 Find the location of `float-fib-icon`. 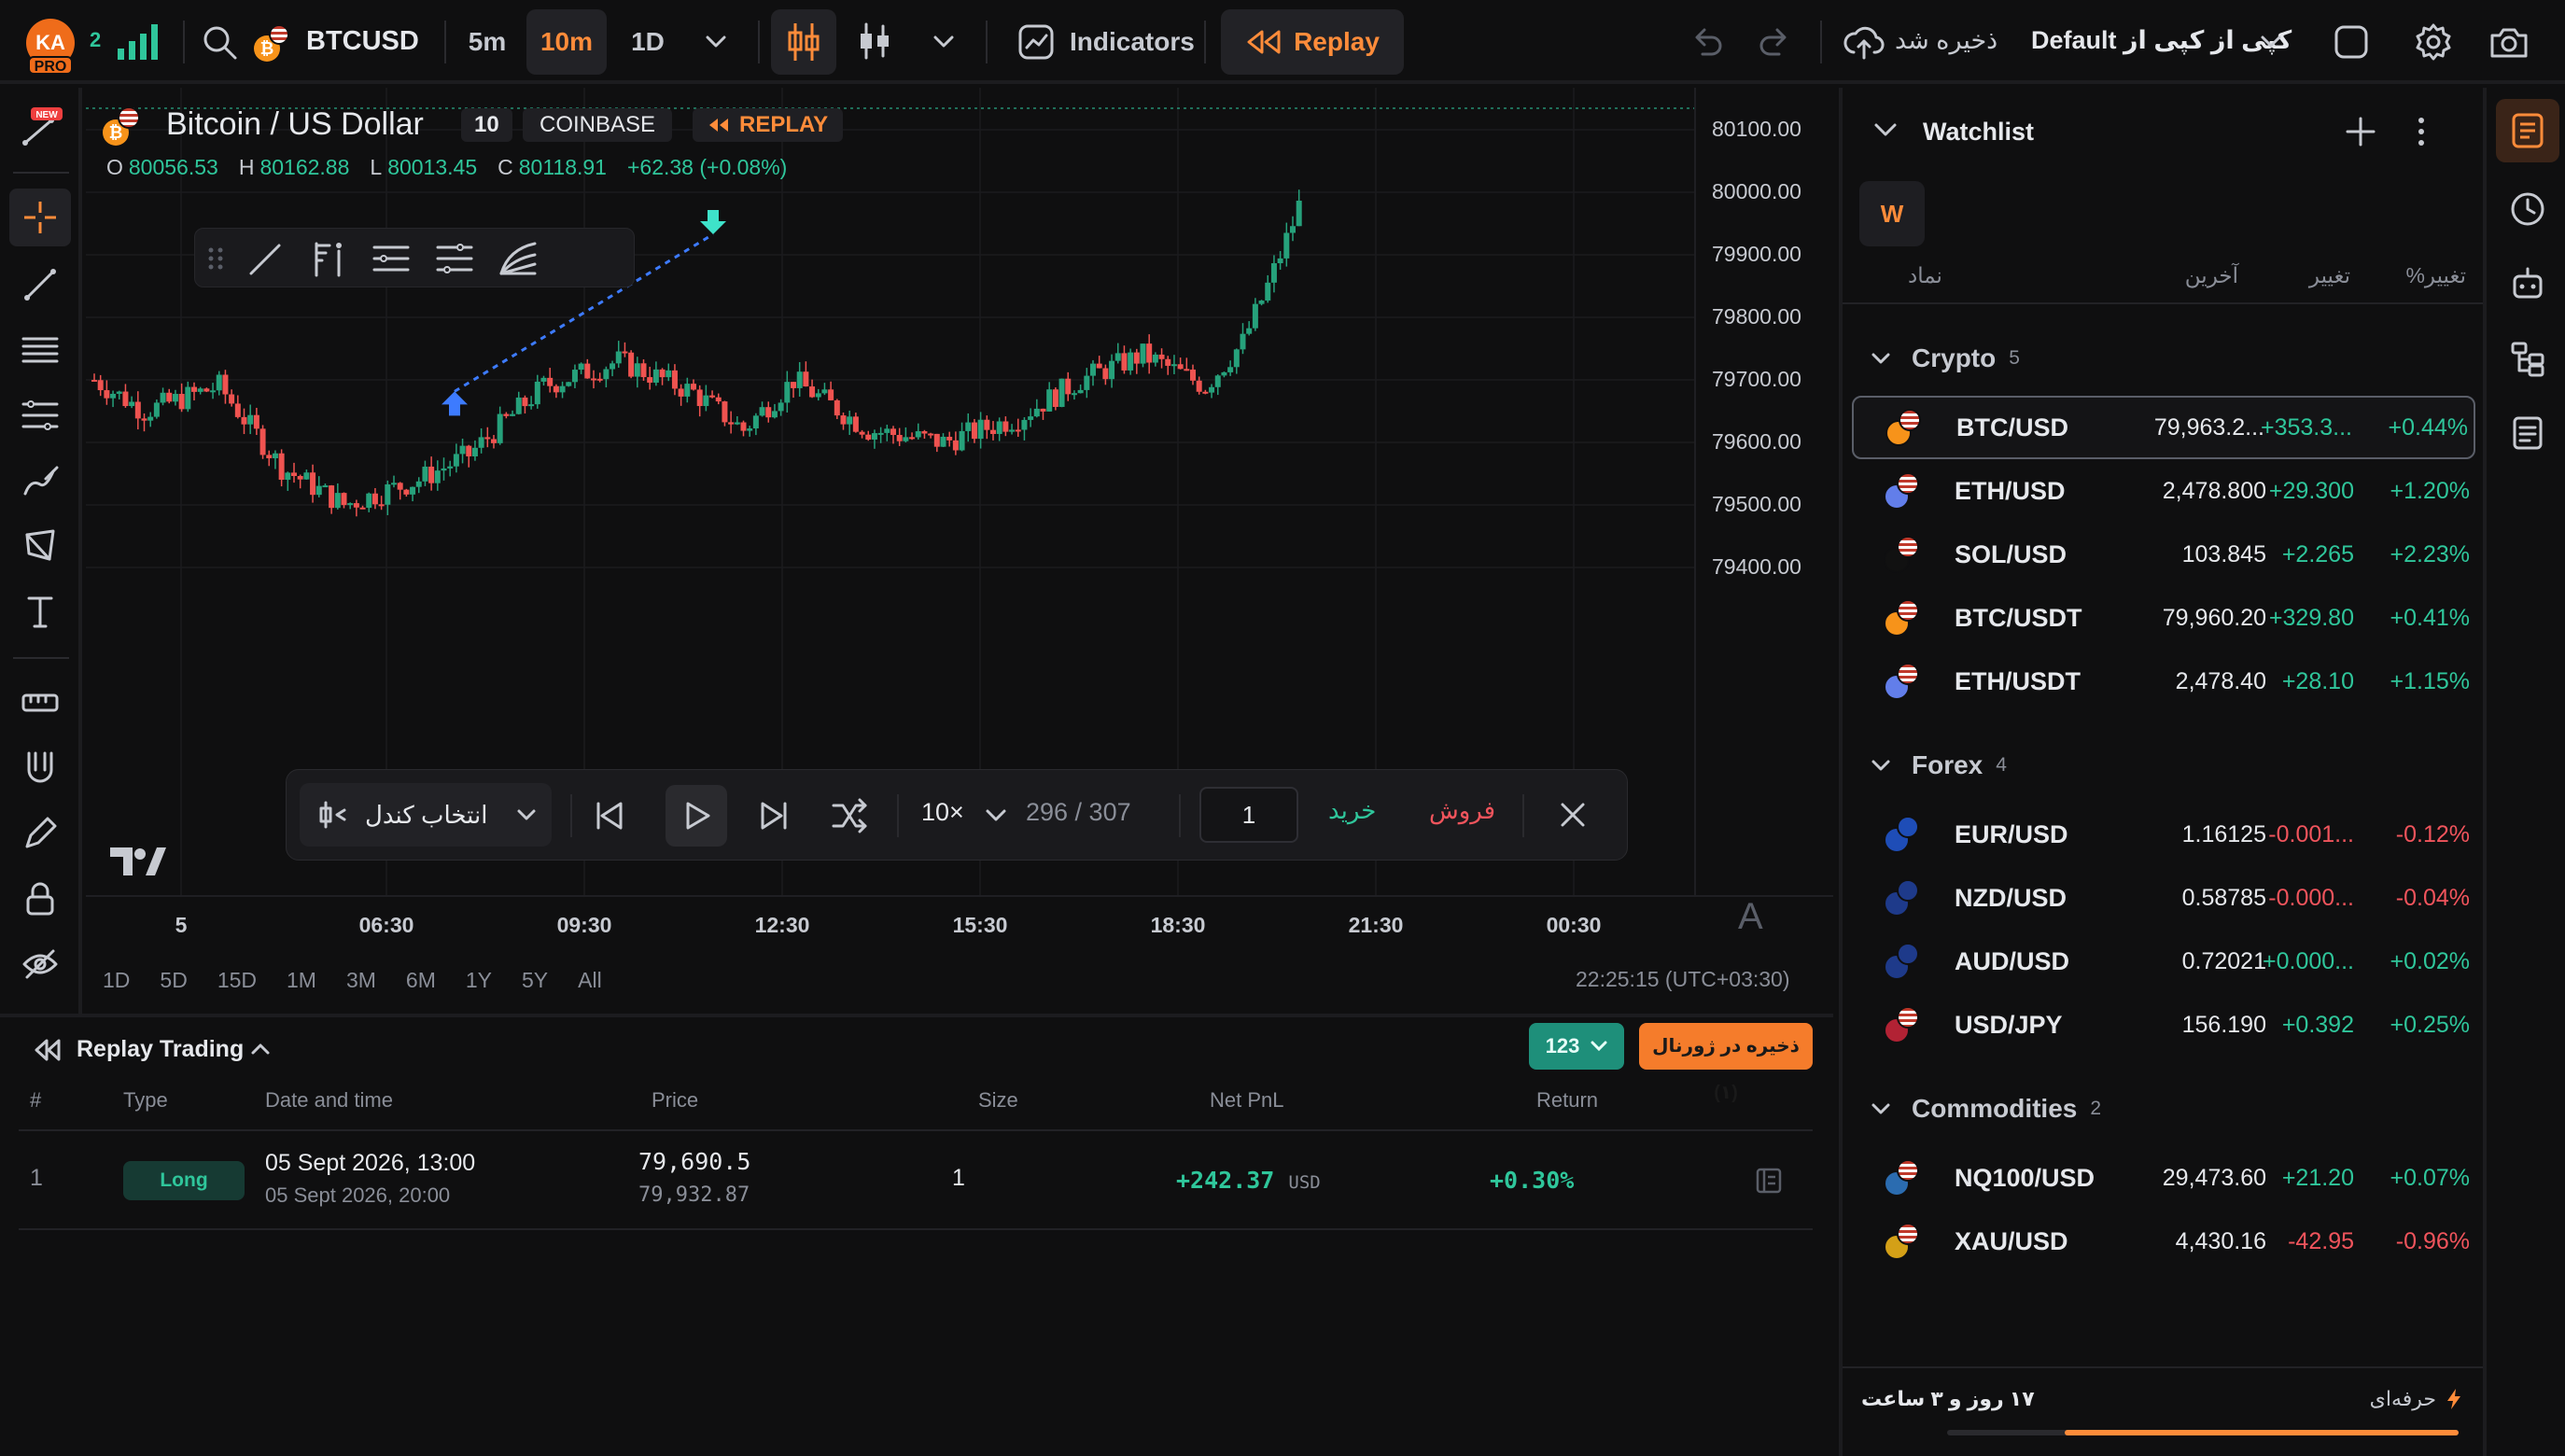

float-fib-icon is located at coordinates (391, 258).